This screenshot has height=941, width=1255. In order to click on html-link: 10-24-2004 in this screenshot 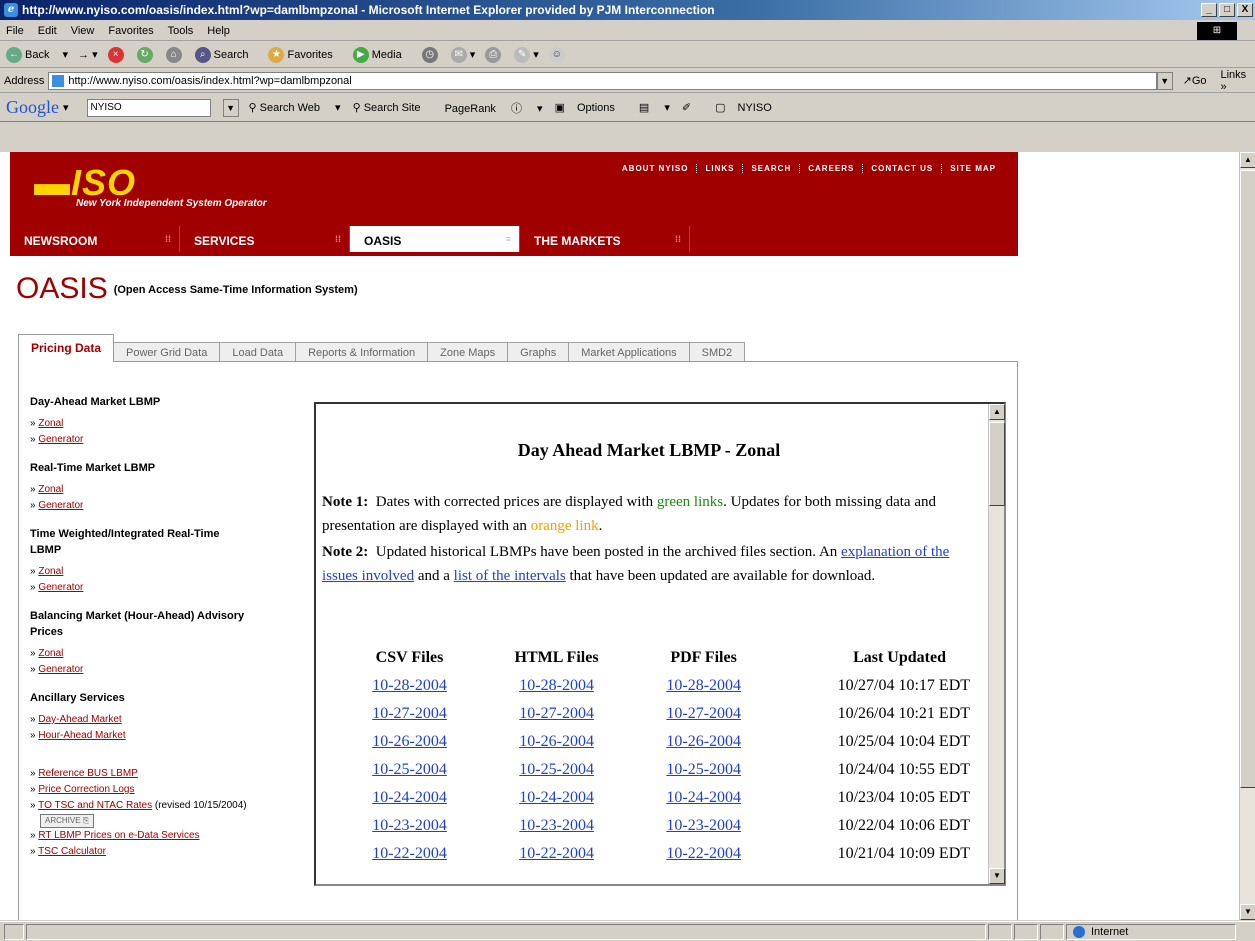, I will do `click(556, 797)`.